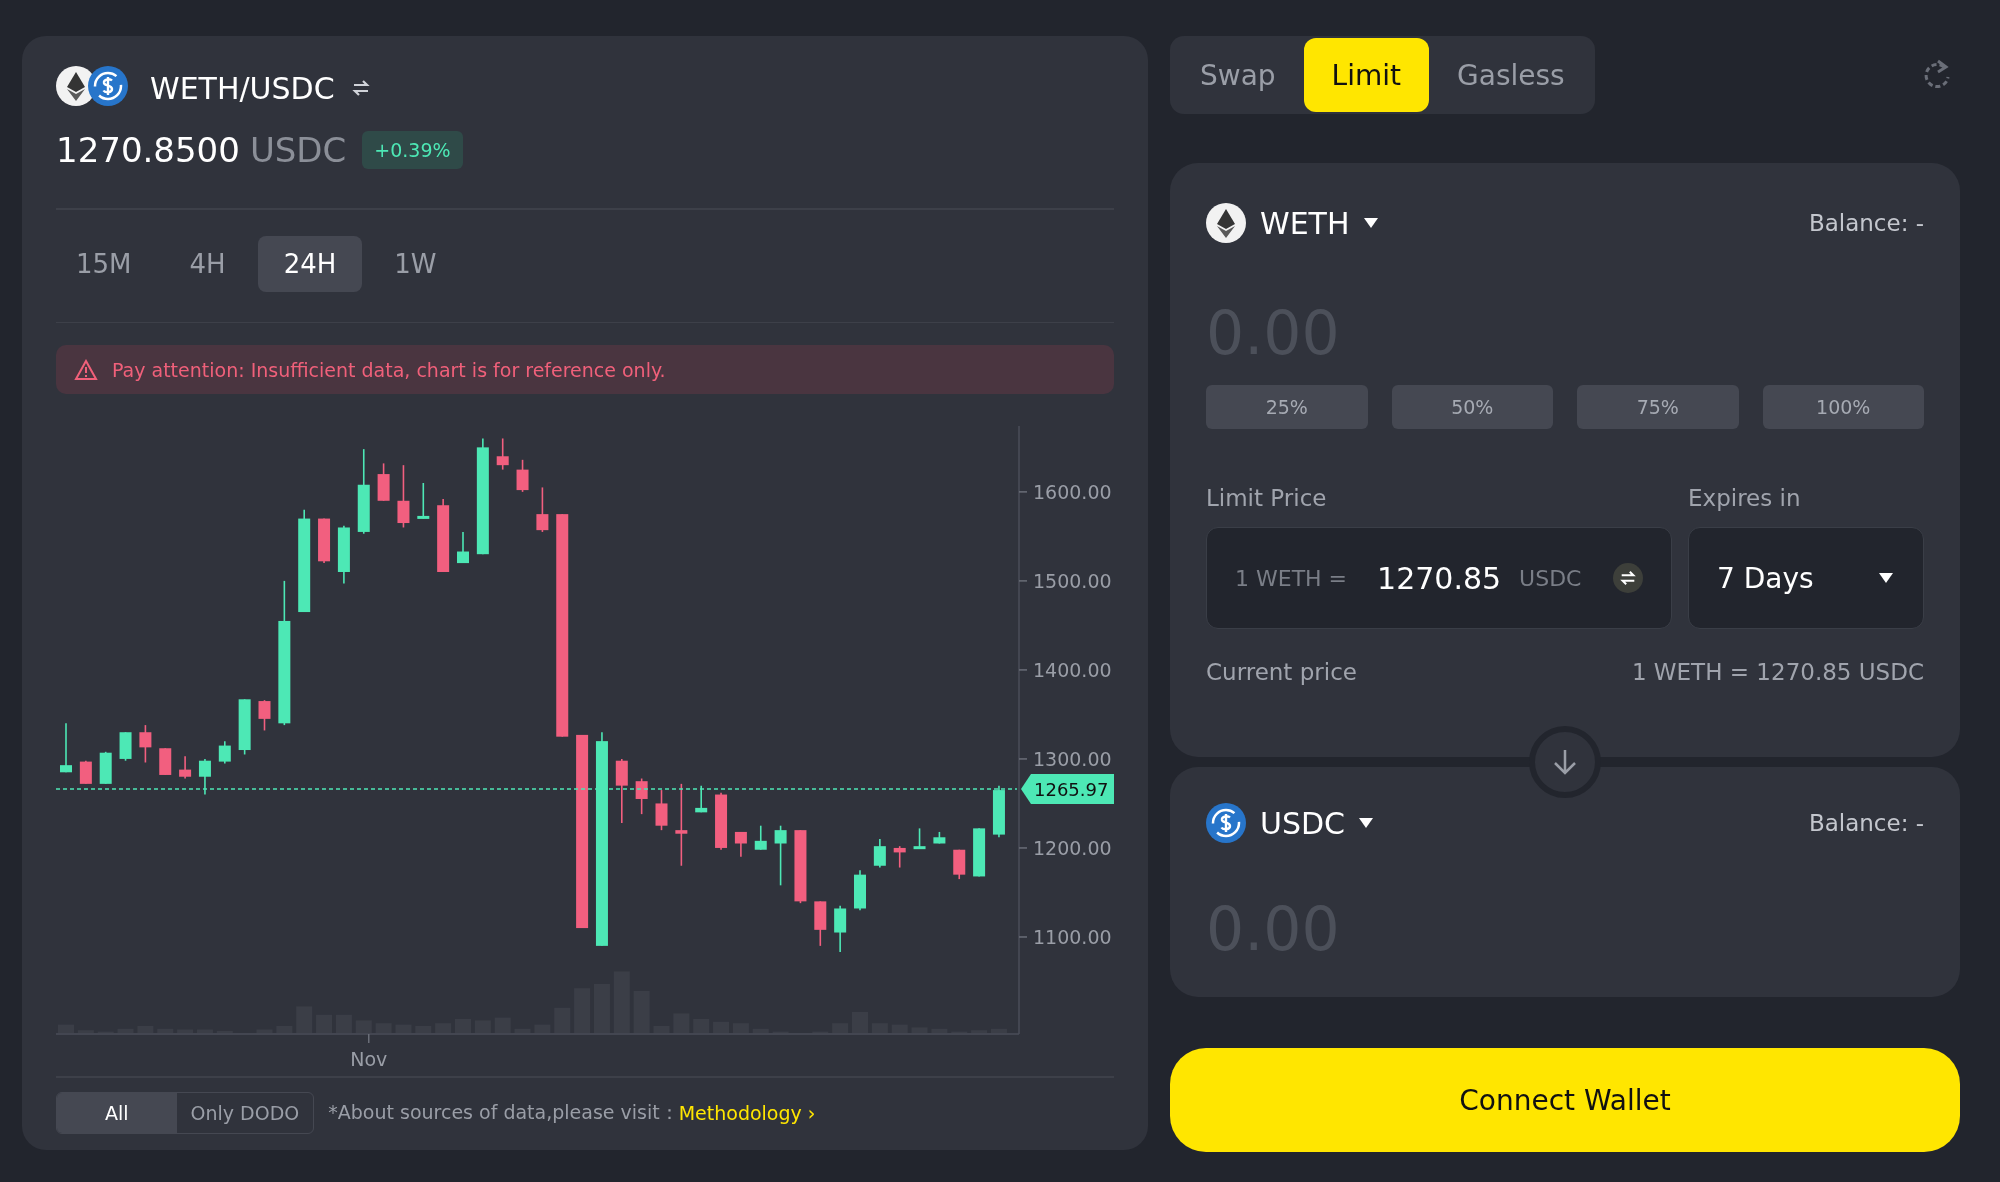  I want to click on trade-tab: Swap, so click(1238, 75).